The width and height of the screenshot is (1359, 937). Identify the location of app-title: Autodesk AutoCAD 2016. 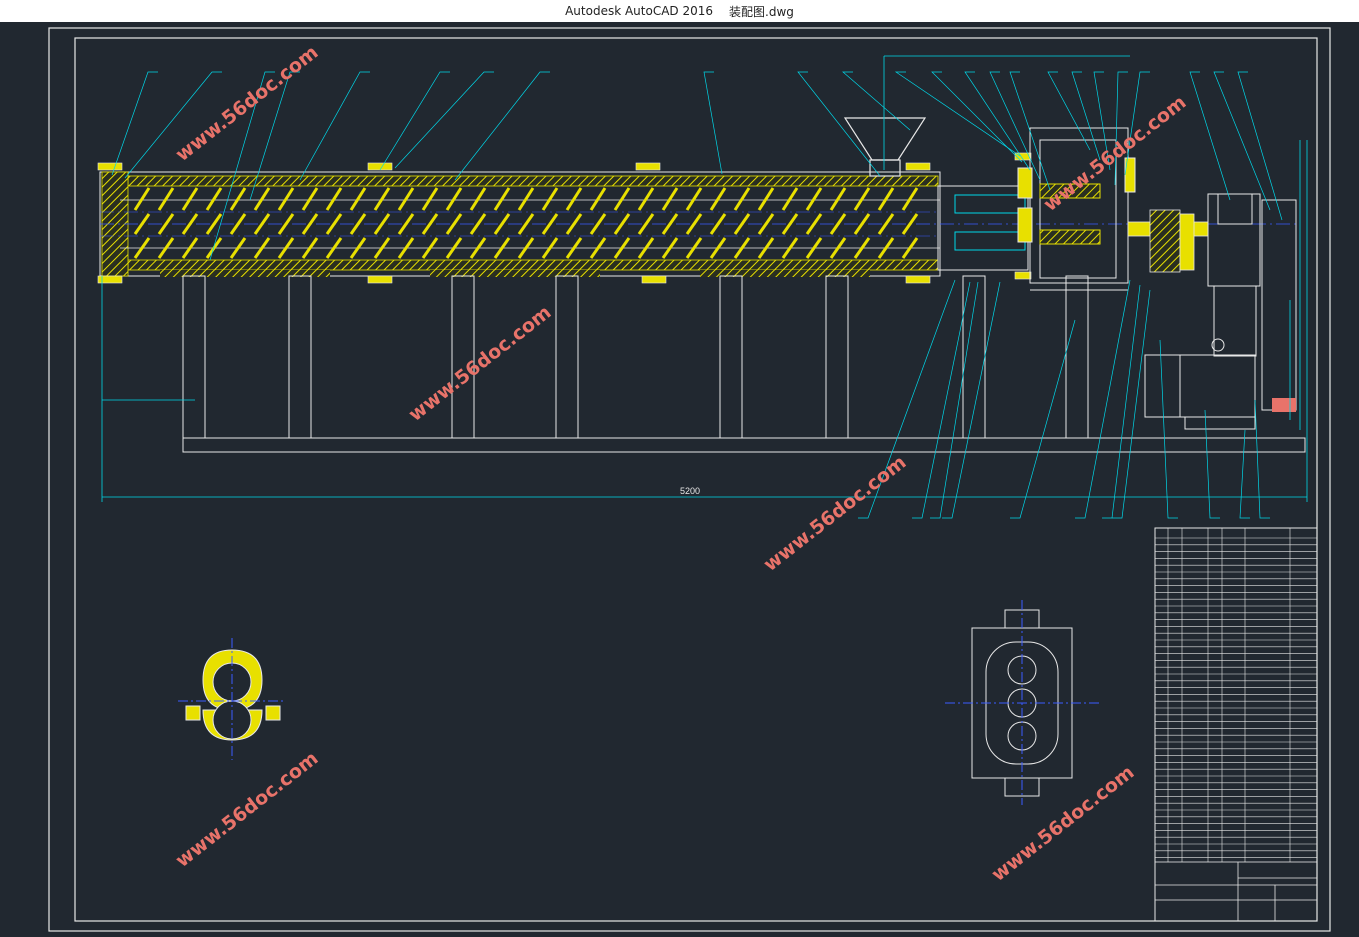
(639, 11).